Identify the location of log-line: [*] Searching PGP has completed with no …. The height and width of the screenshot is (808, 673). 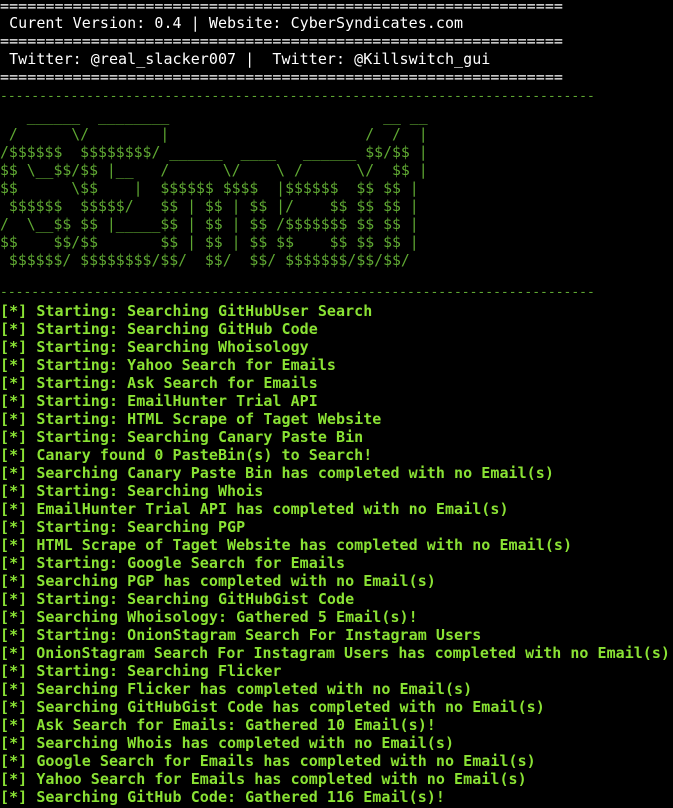
(218, 581).